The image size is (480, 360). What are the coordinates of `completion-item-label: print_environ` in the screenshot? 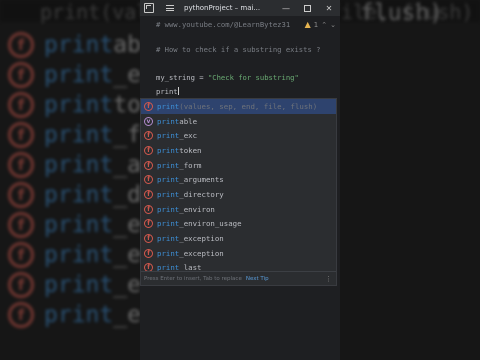 It's located at (186, 209).